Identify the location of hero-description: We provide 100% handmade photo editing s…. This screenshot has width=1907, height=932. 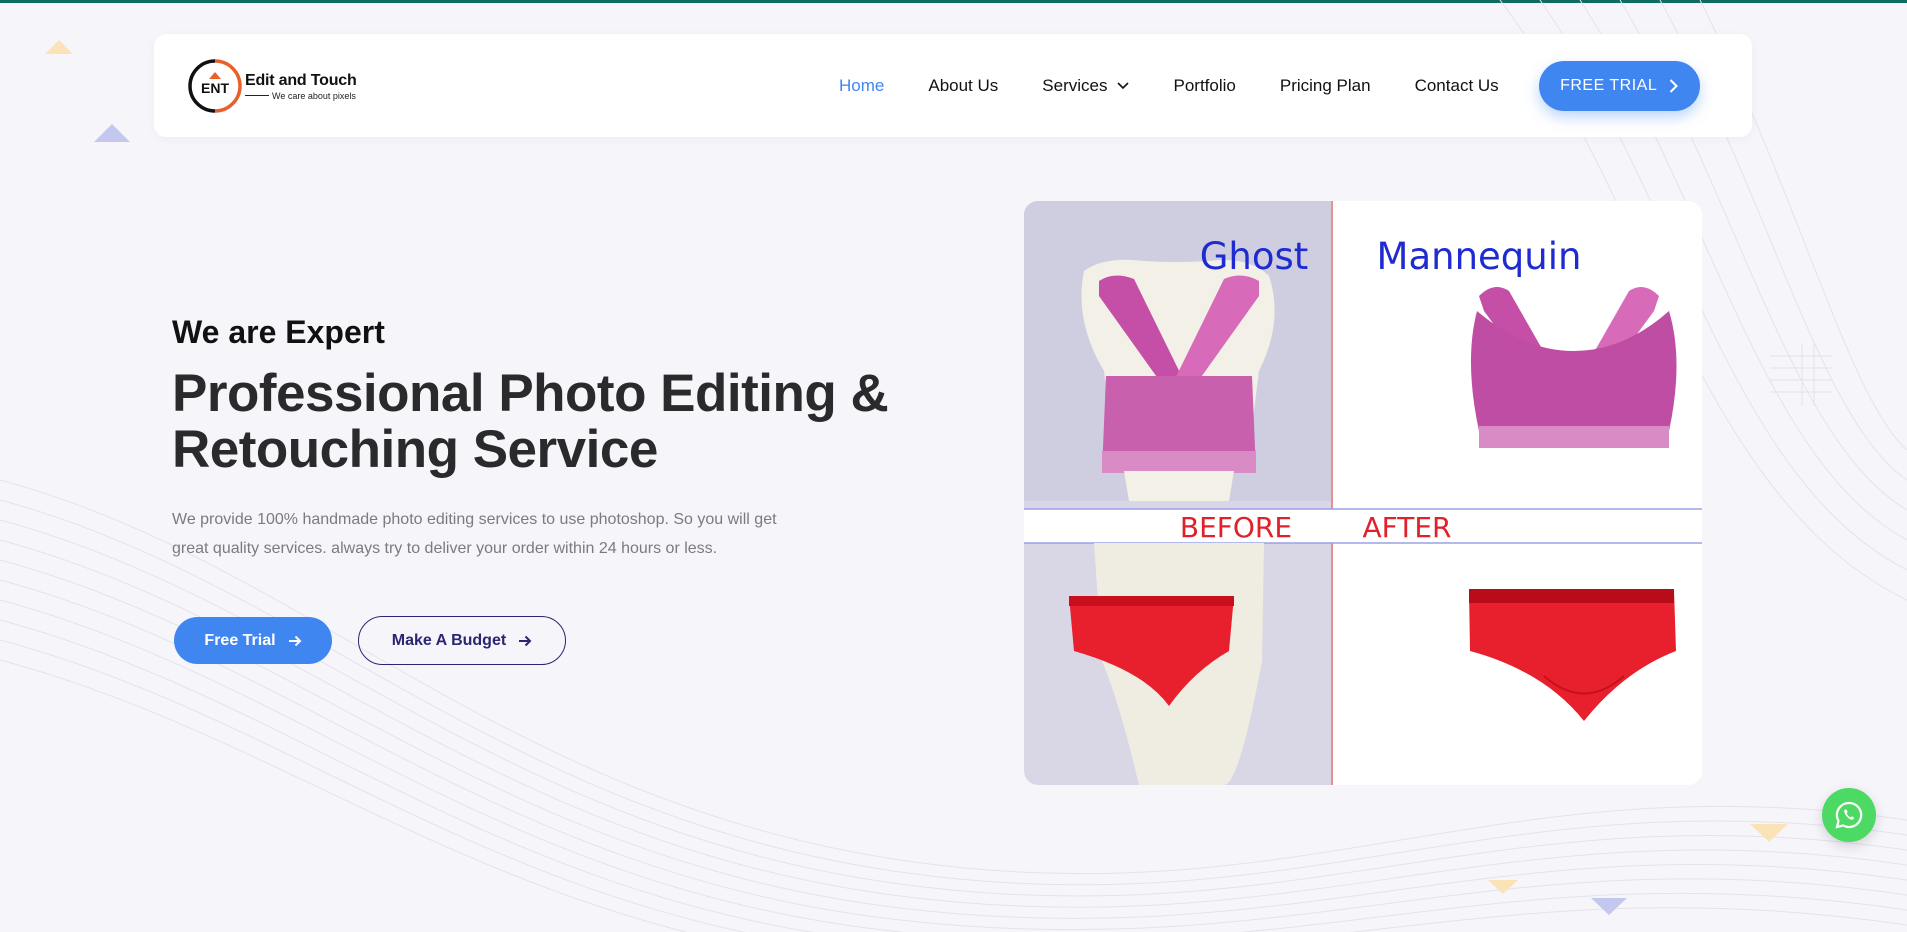
(492, 534).